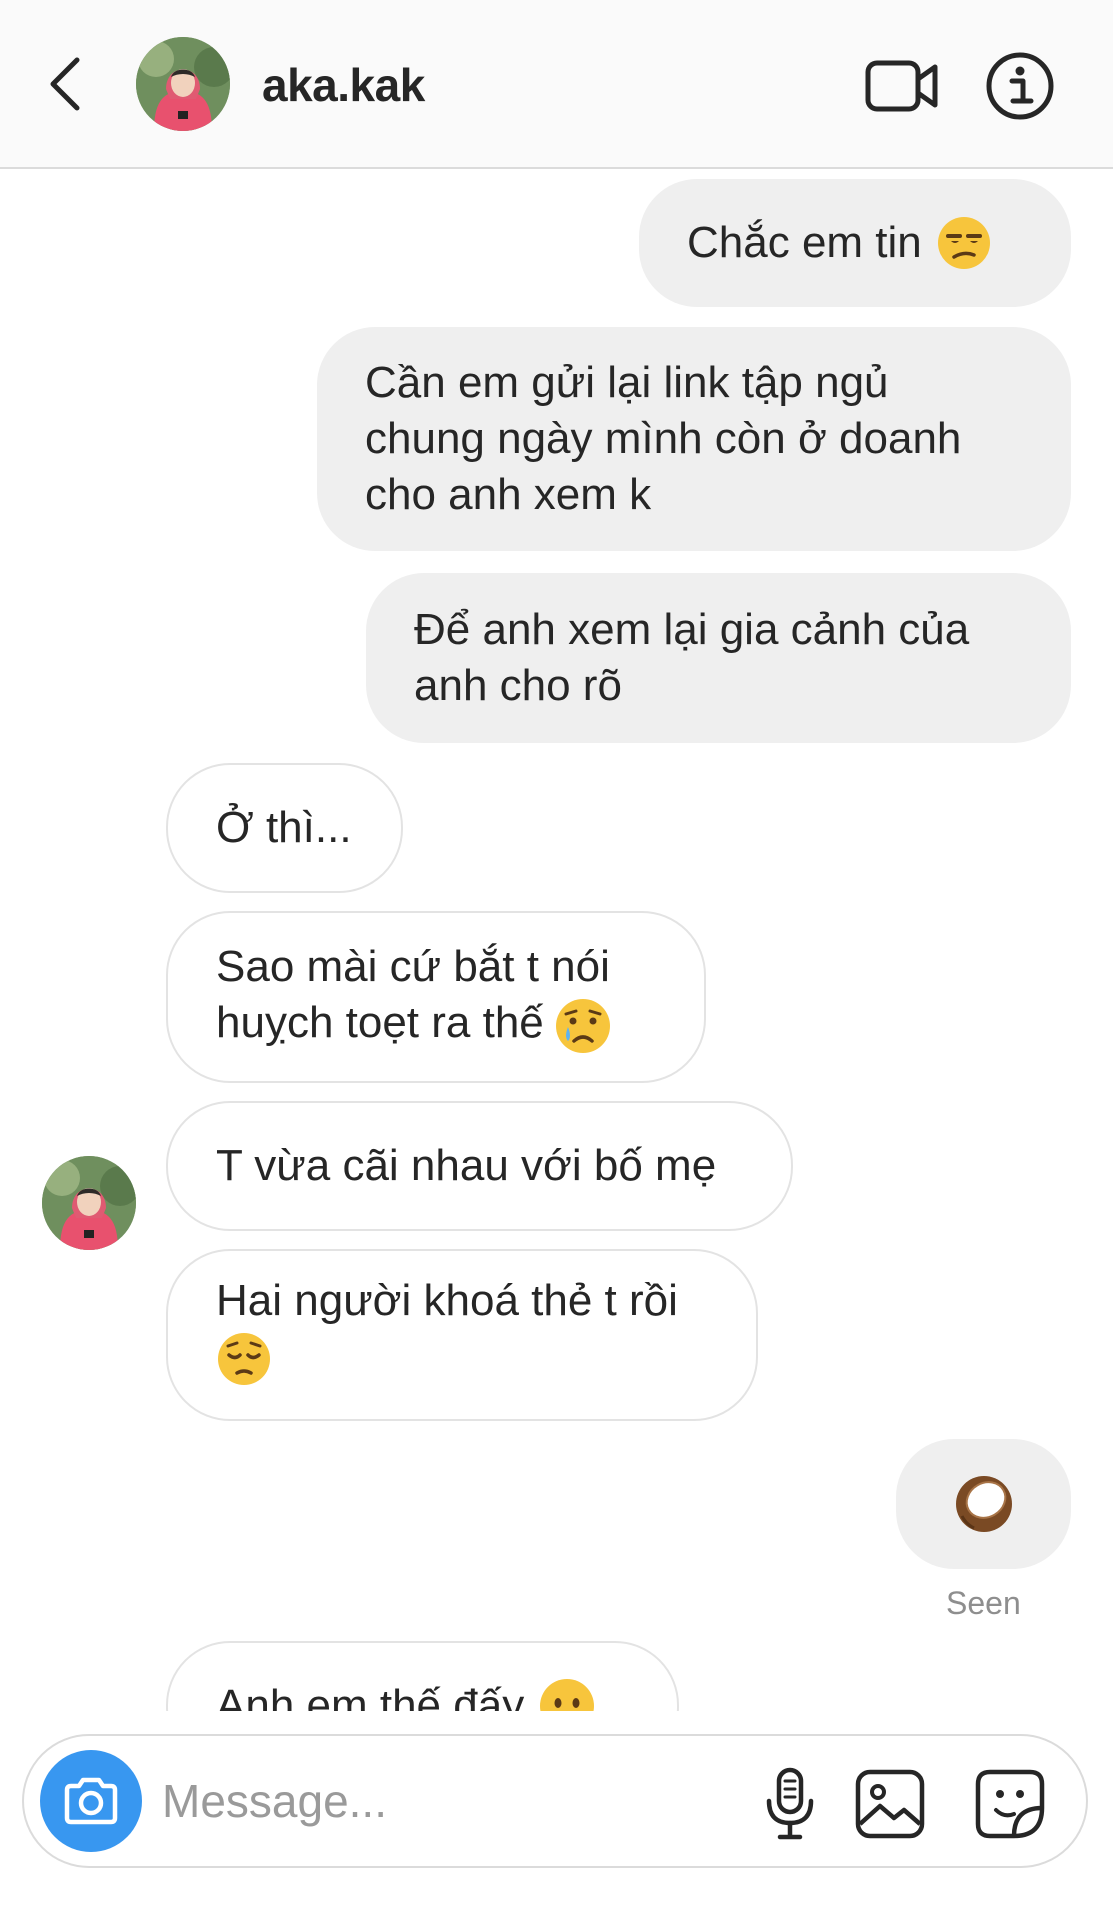  What do you see at coordinates (567, 1695) in the screenshot?
I see `face-without-mouth-emoji` at bounding box center [567, 1695].